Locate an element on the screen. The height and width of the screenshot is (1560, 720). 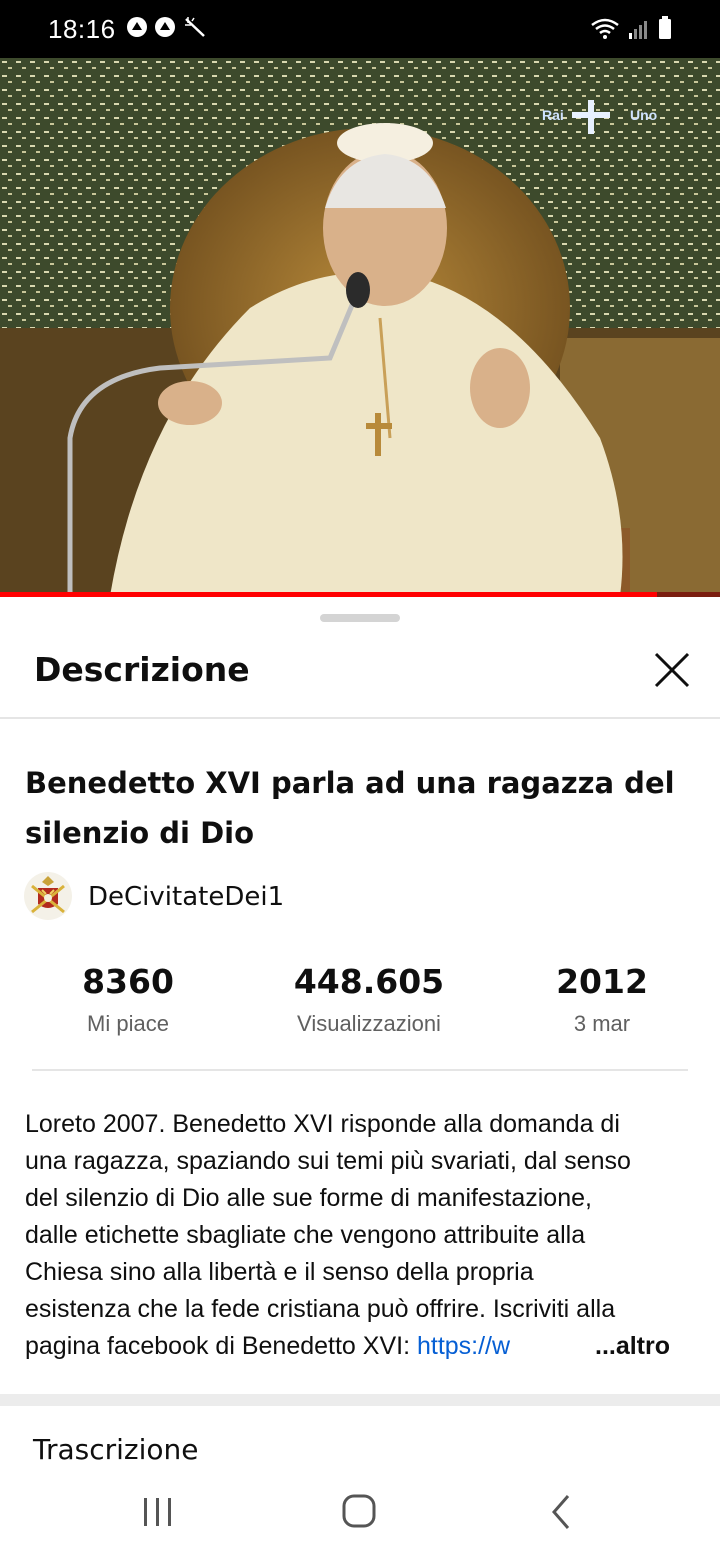
close-icon is located at coordinates (672, 670).